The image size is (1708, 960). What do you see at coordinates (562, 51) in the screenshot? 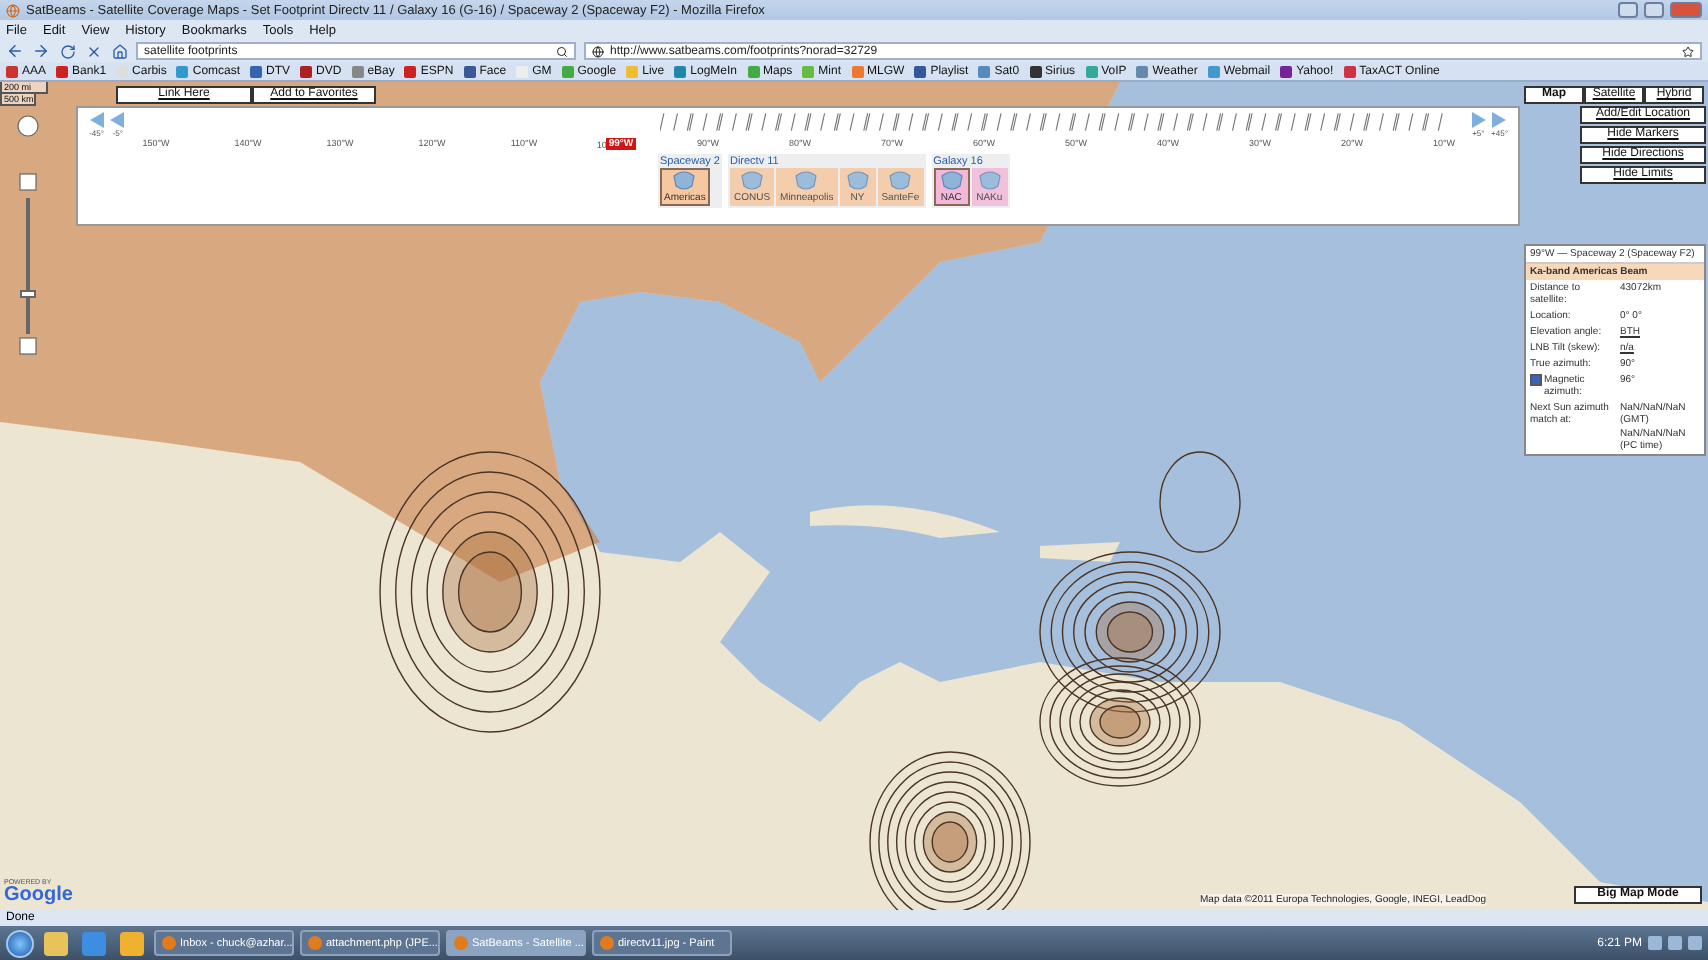
I see `search-icon` at bounding box center [562, 51].